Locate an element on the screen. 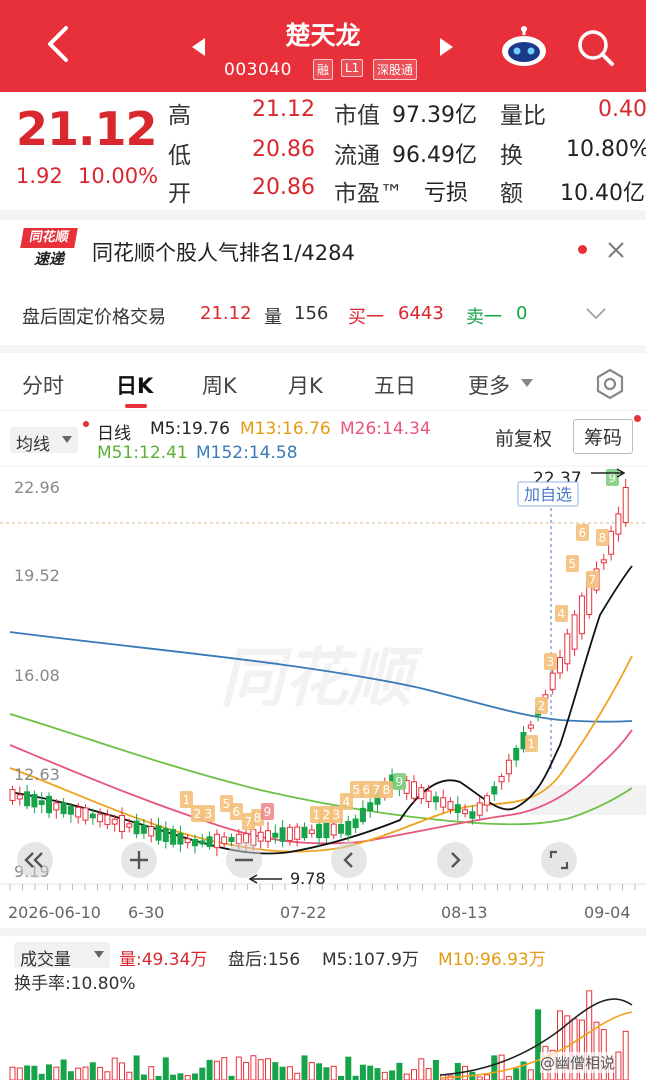 This screenshot has height=1080, width=646. period-dot is located at coordinates (86, 424).